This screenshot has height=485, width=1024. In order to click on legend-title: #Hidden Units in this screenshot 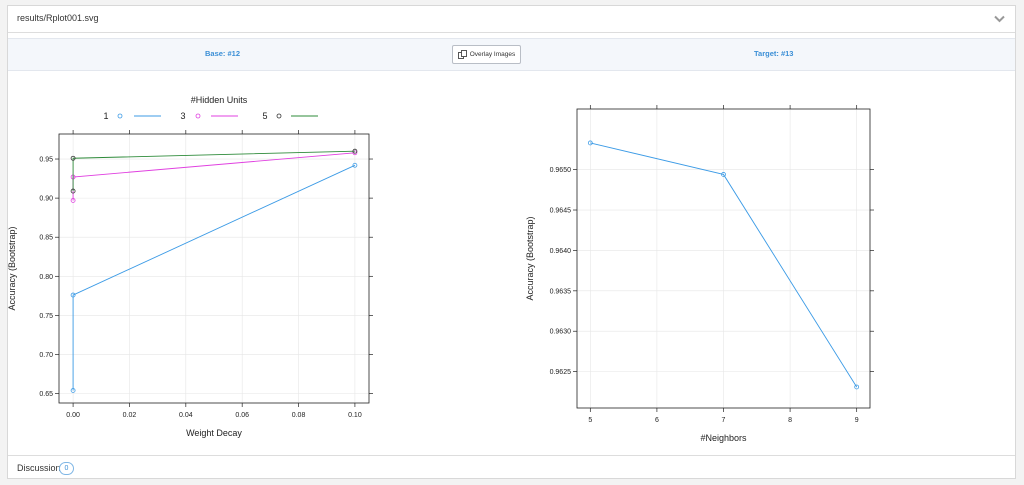, I will do `click(219, 100)`.